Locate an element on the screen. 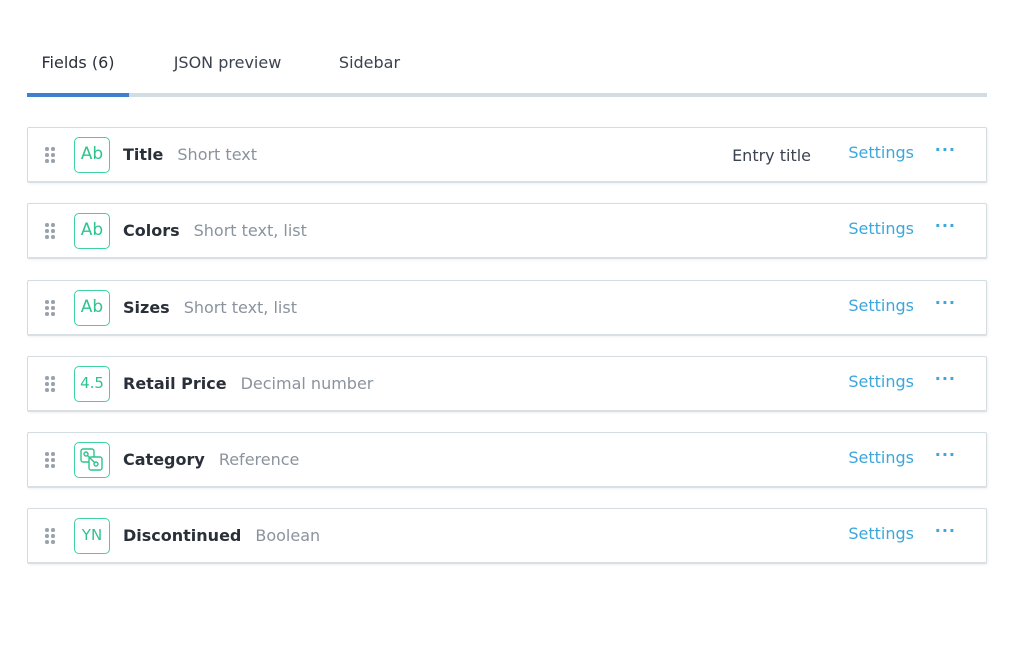  field-name: Discontinued is located at coordinates (182, 535).